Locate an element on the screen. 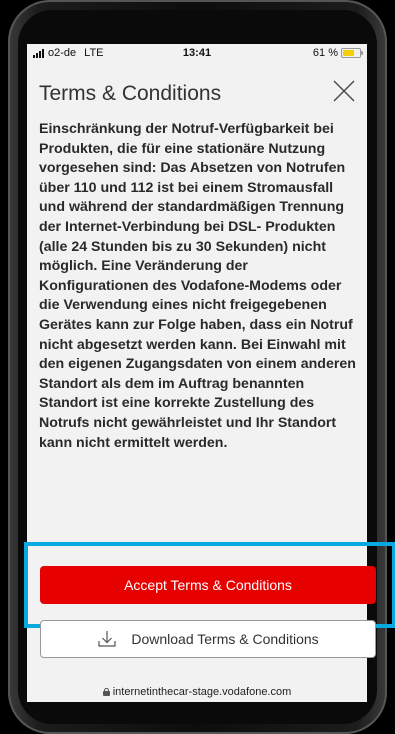  battery-icon is located at coordinates (352, 53).